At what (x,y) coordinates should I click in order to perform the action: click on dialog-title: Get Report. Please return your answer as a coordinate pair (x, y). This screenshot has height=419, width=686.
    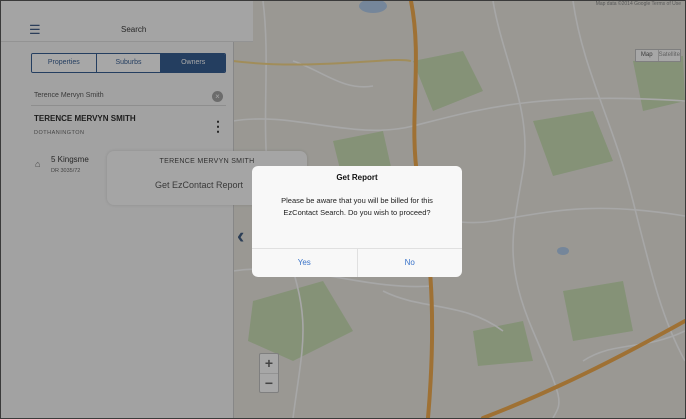
    Looking at the image, I should click on (357, 177).